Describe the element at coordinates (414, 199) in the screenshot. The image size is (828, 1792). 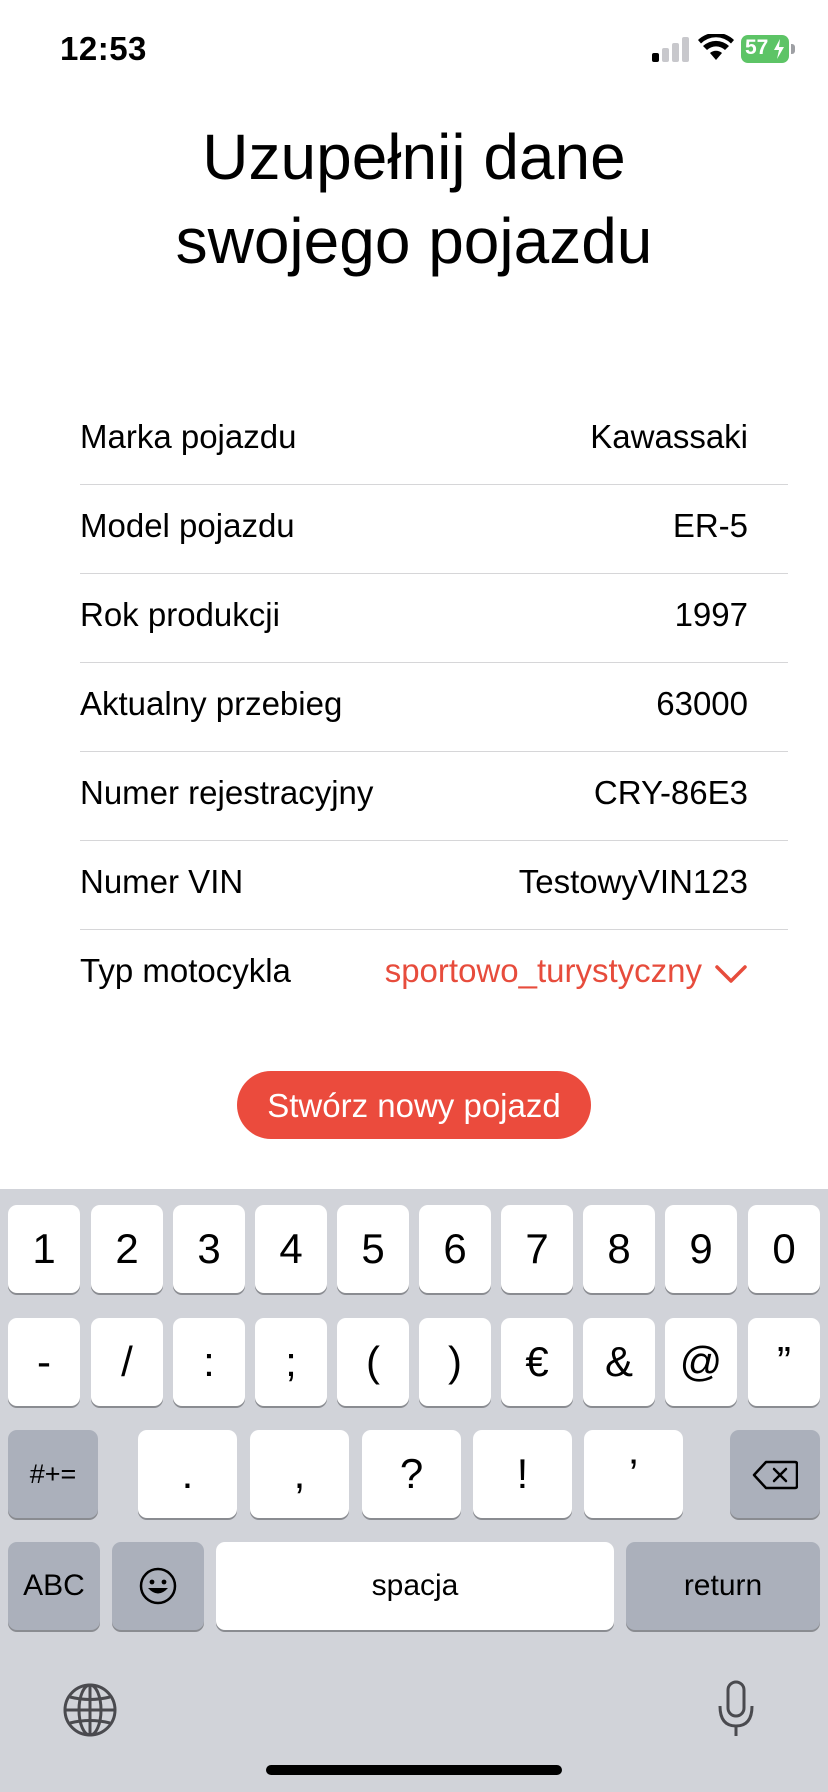
I see `page-title: Uzupełnij dane swojego pojazdu` at that location.